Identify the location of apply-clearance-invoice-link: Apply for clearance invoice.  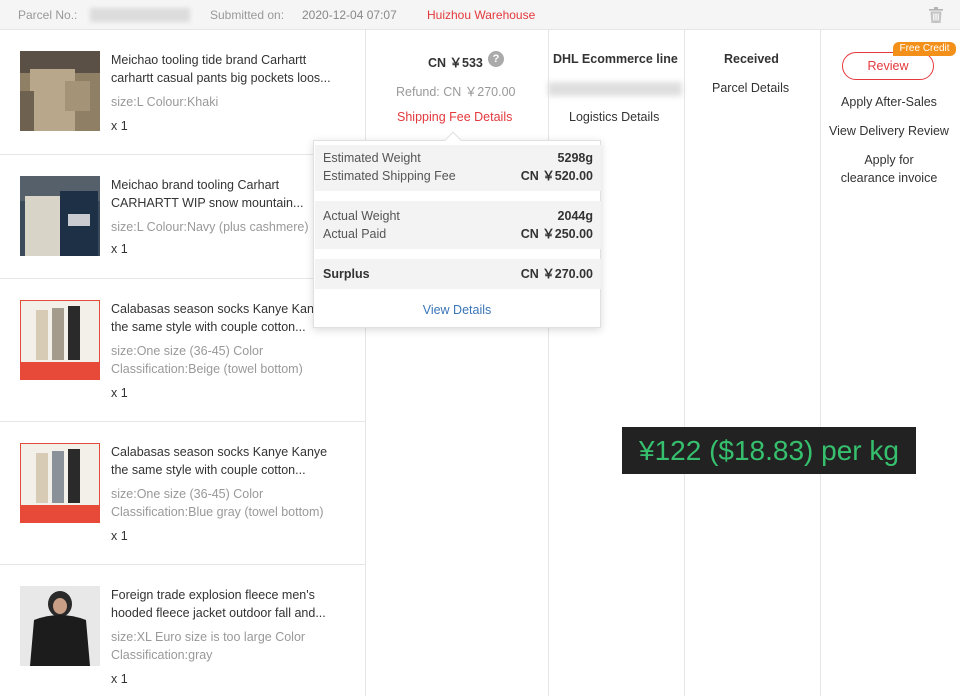
(889, 169).